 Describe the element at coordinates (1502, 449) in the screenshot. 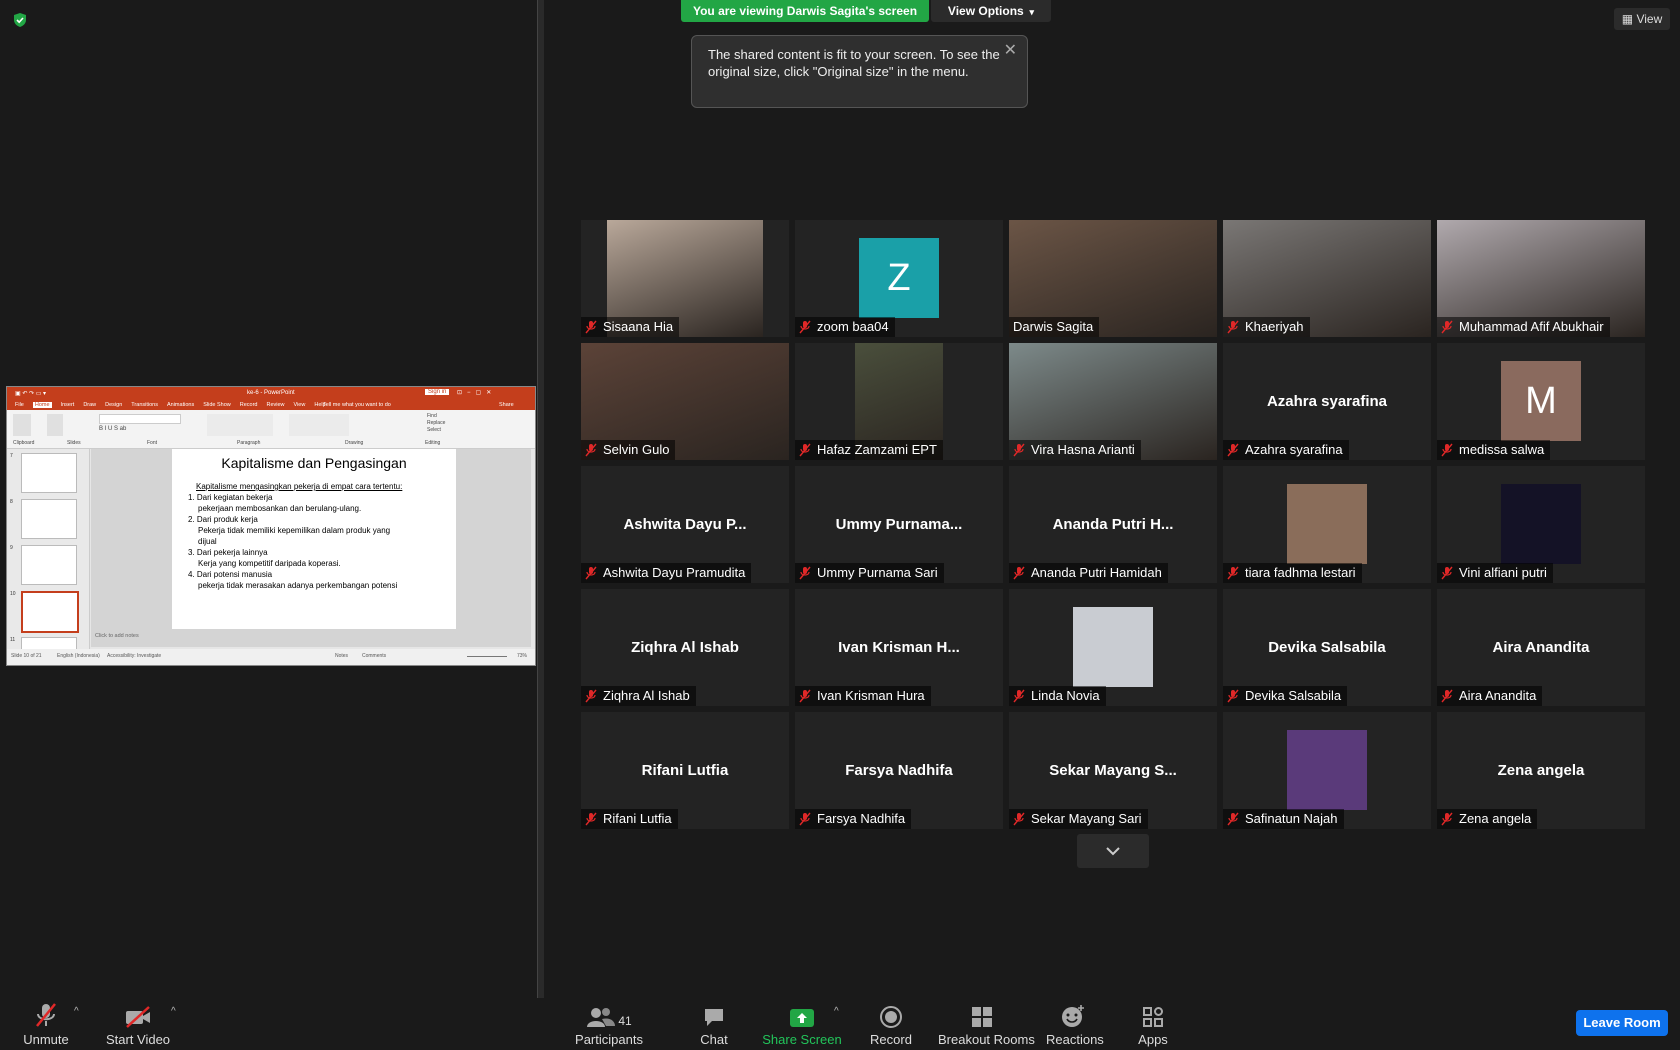

I see `participant-name: medissa salwa` at that location.